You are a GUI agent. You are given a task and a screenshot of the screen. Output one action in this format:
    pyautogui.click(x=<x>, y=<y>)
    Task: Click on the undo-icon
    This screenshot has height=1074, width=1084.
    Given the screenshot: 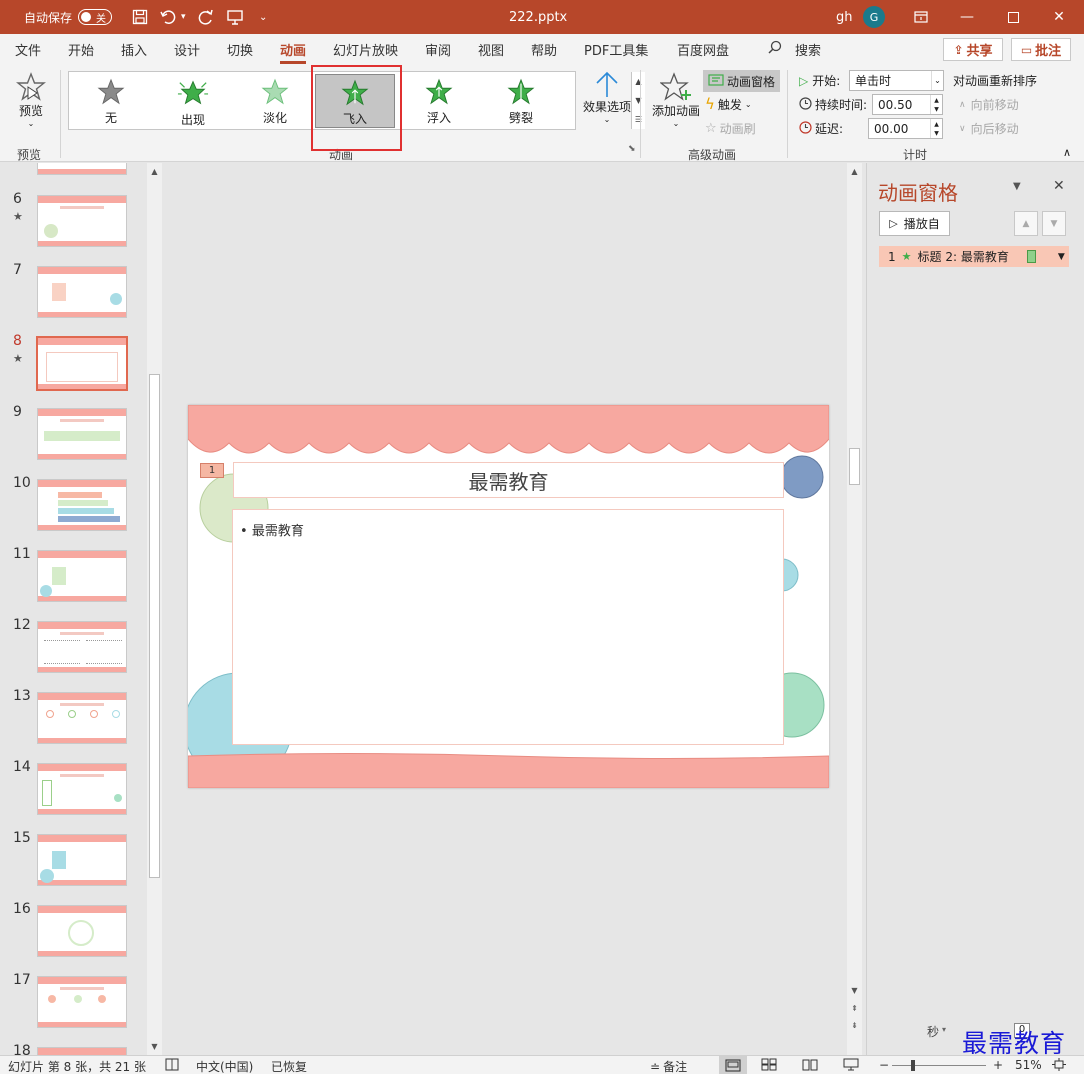 What is the action you would take?
    pyautogui.click(x=169, y=17)
    